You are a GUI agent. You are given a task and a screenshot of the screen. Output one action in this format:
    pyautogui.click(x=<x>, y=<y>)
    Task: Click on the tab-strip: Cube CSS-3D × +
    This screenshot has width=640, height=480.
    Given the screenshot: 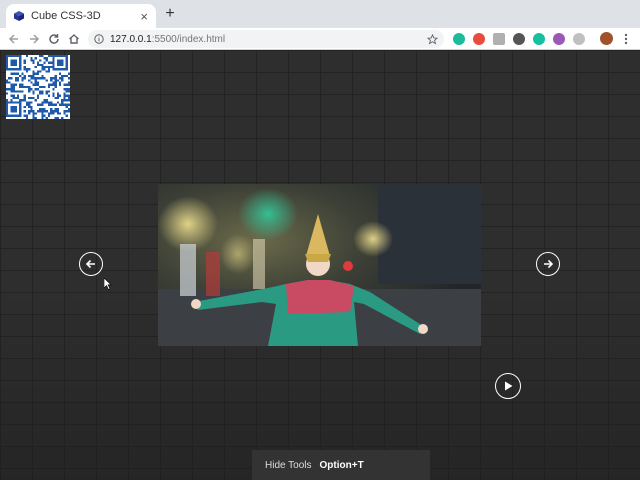 What is the action you would take?
    pyautogui.click(x=320, y=14)
    